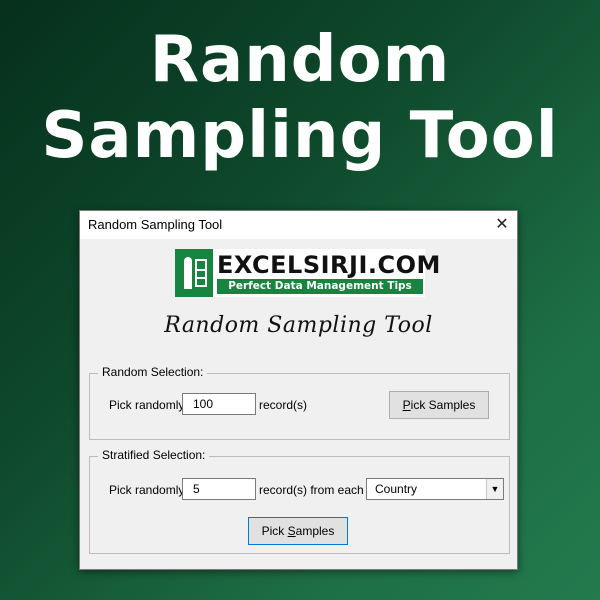 This screenshot has width=600, height=600. What do you see at coordinates (329, 265) in the screenshot?
I see `logo-brand-text: EXCELSIRJI.COM` at bounding box center [329, 265].